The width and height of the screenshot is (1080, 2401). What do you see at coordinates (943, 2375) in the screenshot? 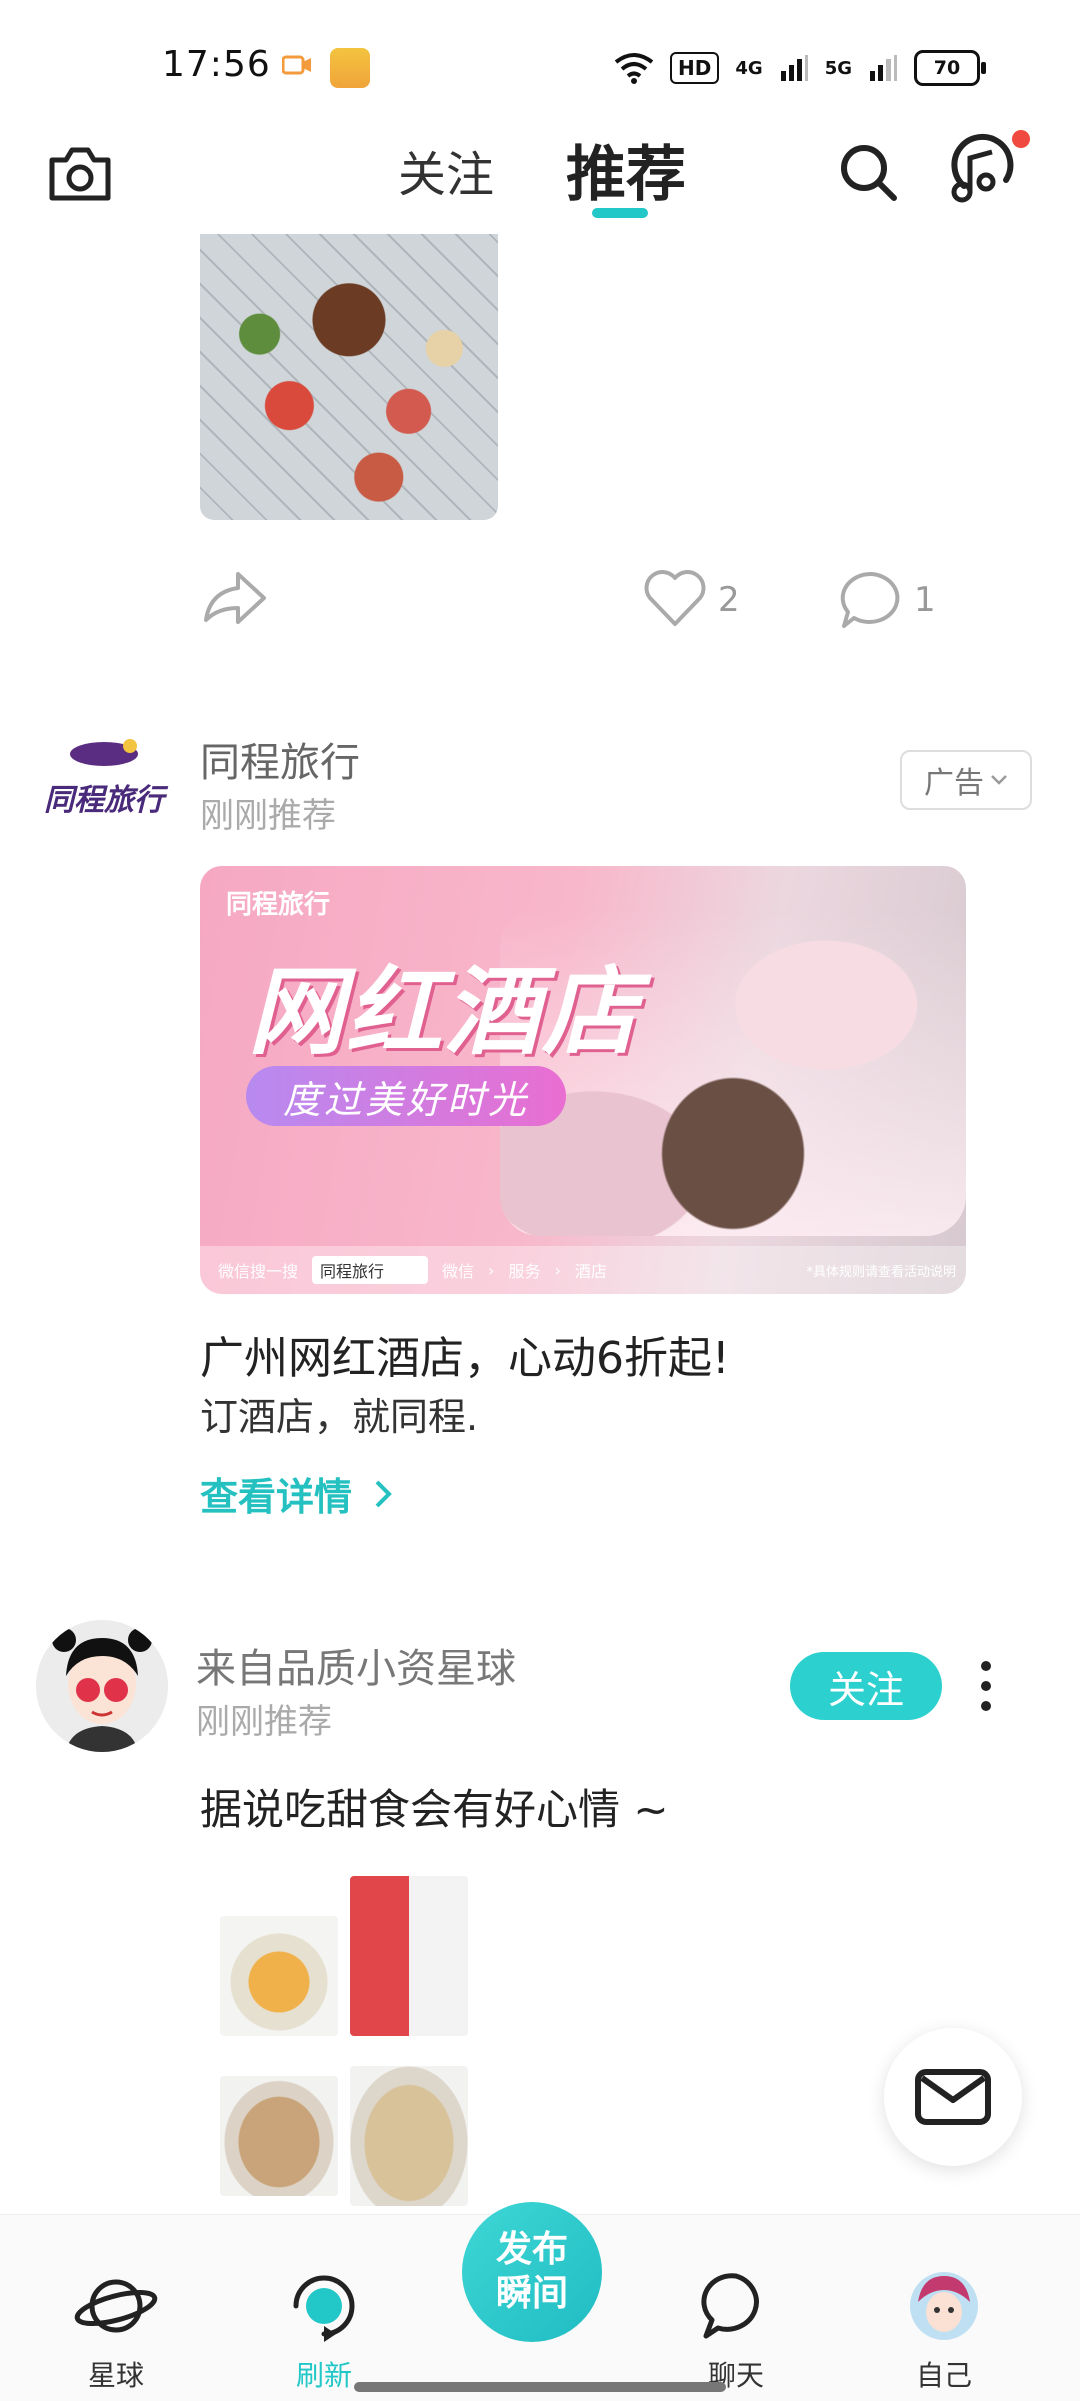
I see `nav-label-me: 自己` at bounding box center [943, 2375].